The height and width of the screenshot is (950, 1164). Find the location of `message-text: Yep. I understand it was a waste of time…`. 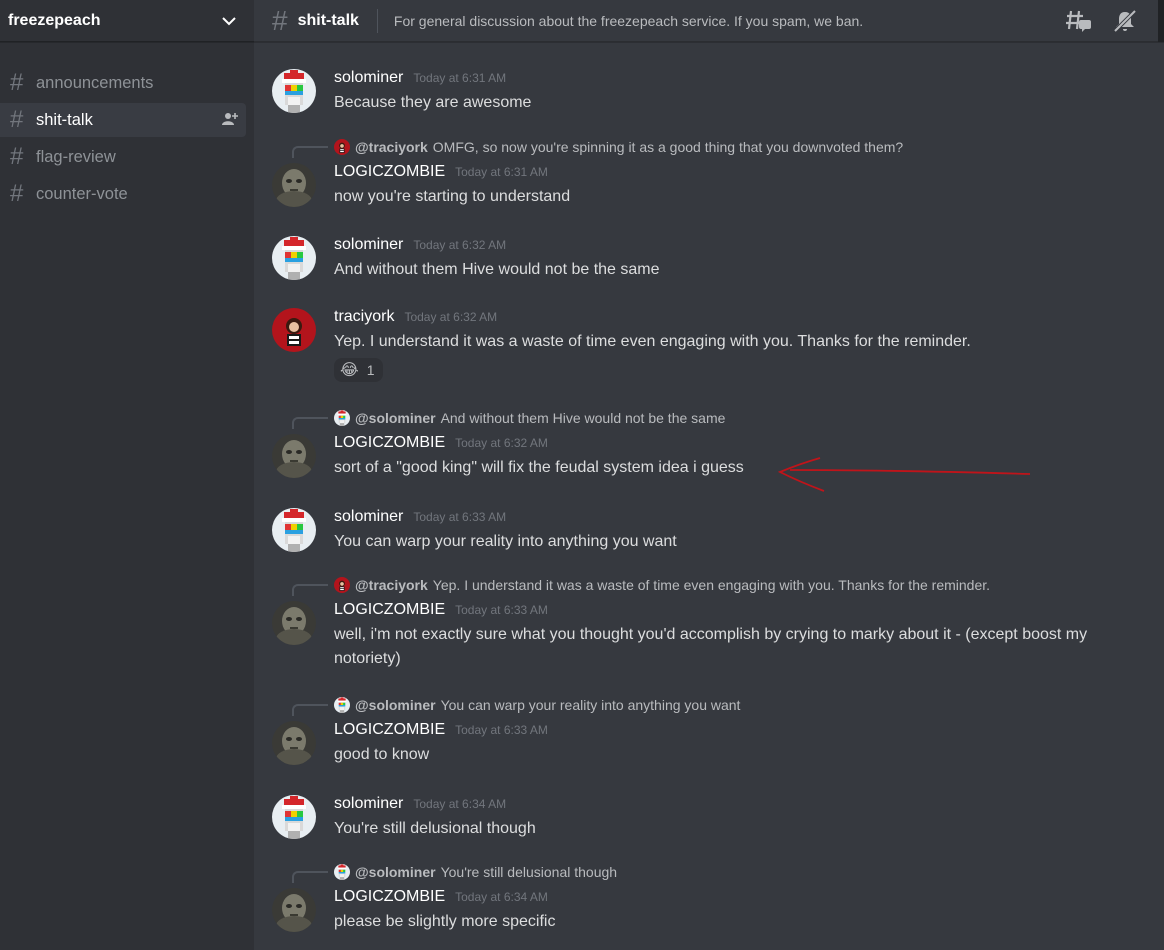

message-text: Yep. I understand it was a waste of time… is located at coordinates (652, 341).